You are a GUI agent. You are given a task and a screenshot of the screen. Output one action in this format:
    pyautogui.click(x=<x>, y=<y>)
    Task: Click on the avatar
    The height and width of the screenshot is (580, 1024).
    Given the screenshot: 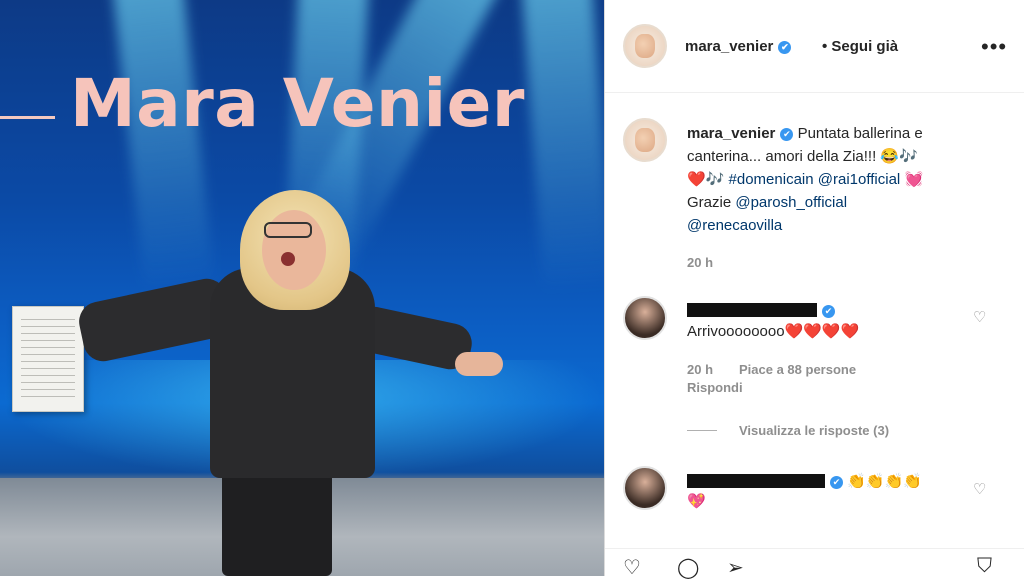 What is the action you would take?
    pyautogui.click(x=645, y=46)
    